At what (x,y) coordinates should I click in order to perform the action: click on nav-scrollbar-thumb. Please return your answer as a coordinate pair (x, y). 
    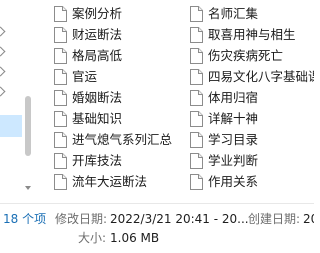
    Looking at the image, I should click on (28, 126).